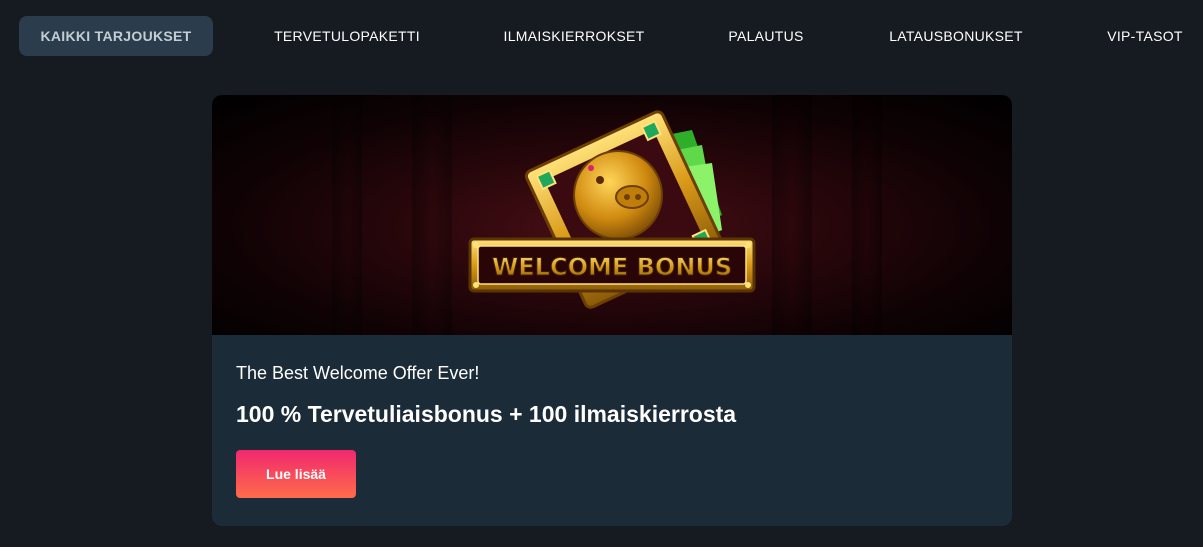  What do you see at coordinates (1145, 36) in the screenshot?
I see `tab-vip-levels: VIP-TASOT` at bounding box center [1145, 36].